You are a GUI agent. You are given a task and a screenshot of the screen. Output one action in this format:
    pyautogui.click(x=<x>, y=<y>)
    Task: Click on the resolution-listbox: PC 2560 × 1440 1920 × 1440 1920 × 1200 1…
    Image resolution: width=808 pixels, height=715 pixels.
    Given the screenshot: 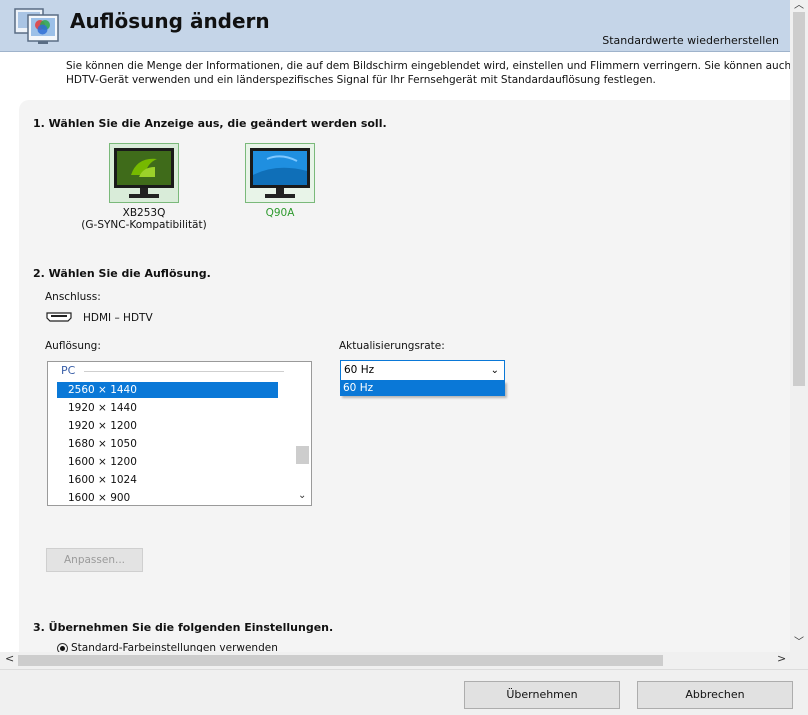 What is the action you would take?
    pyautogui.click(x=179, y=433)
    